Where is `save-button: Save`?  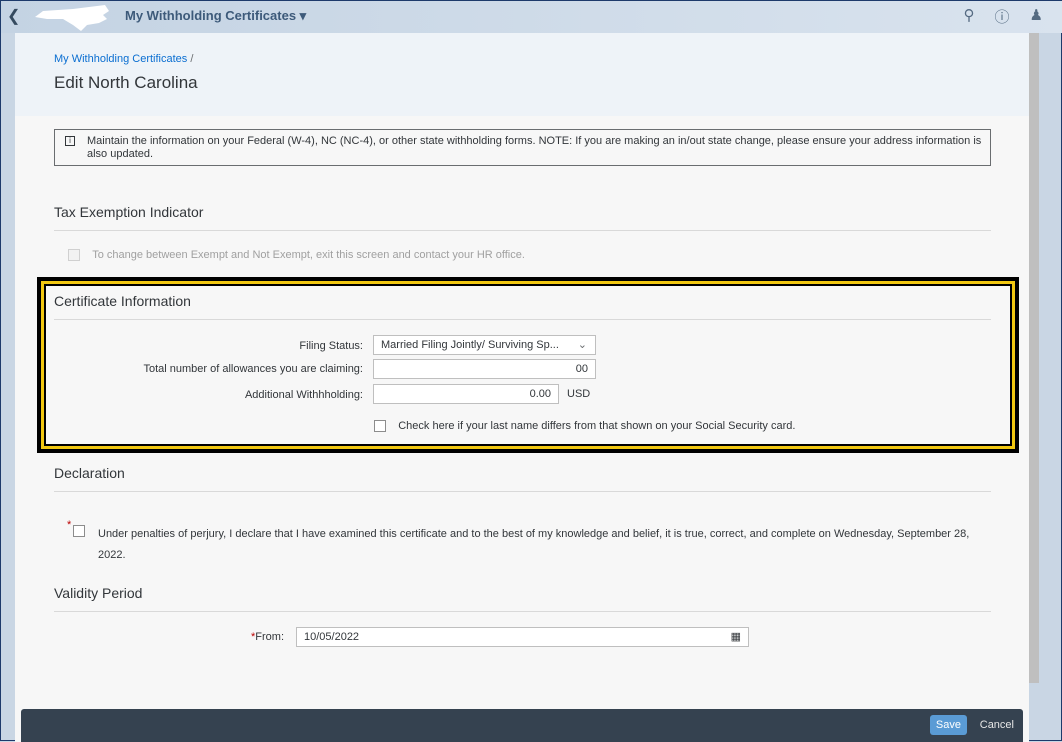 save-button: Save is located at coordinates (948, 725).